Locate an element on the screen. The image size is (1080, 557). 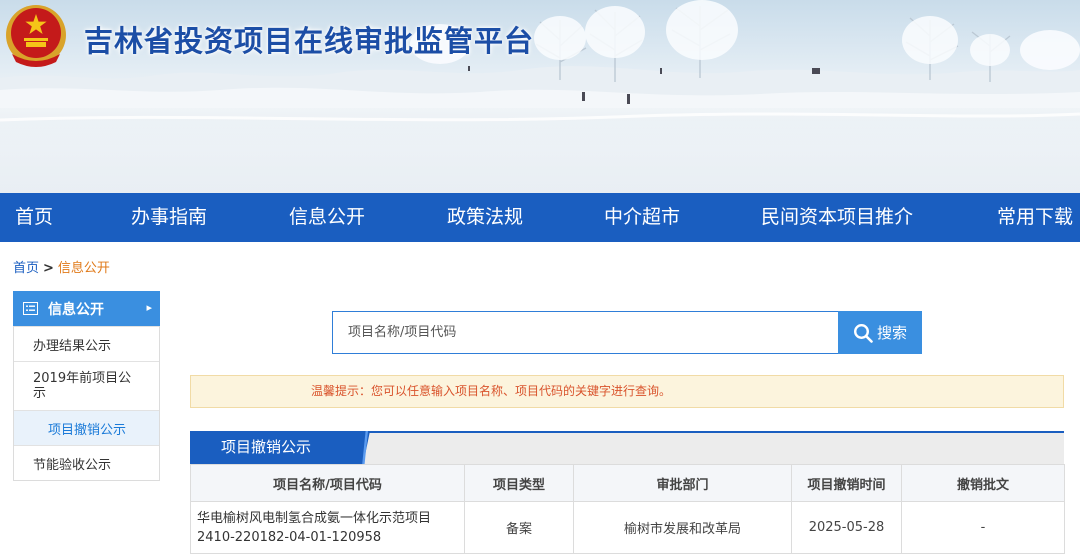
revocation-doc-cell: - is located at coordinates (983, 527).